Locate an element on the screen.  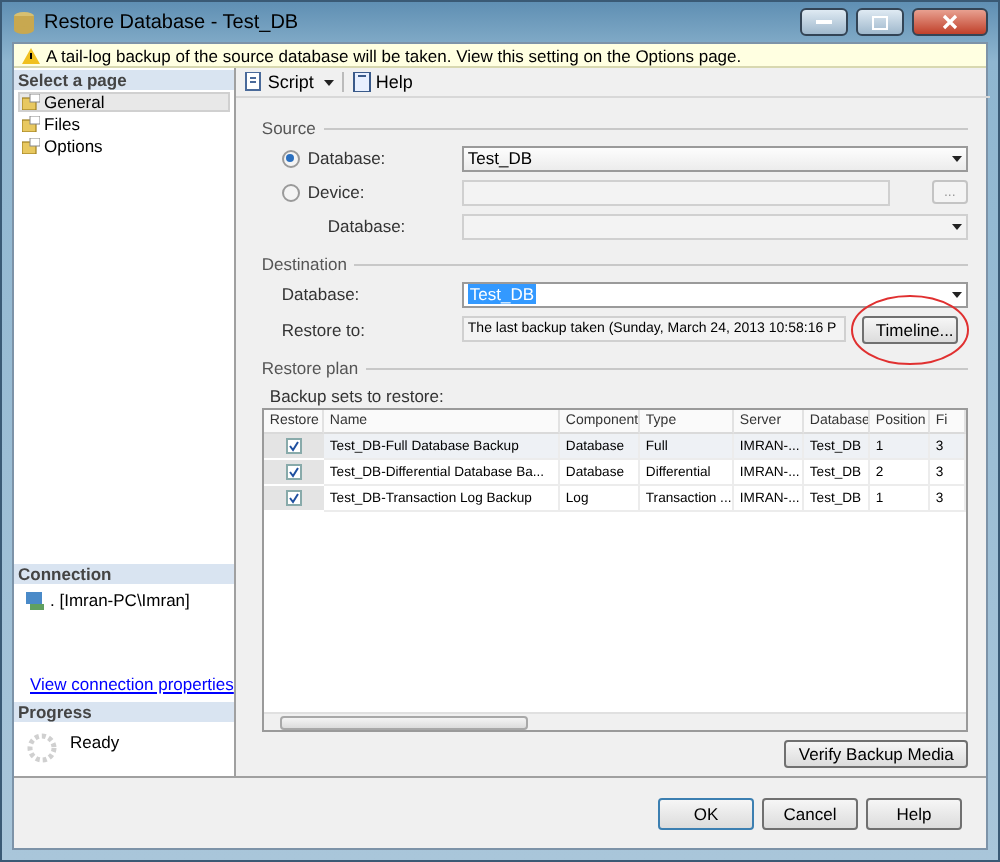
page-item: General is located at coordinates (124, 102).